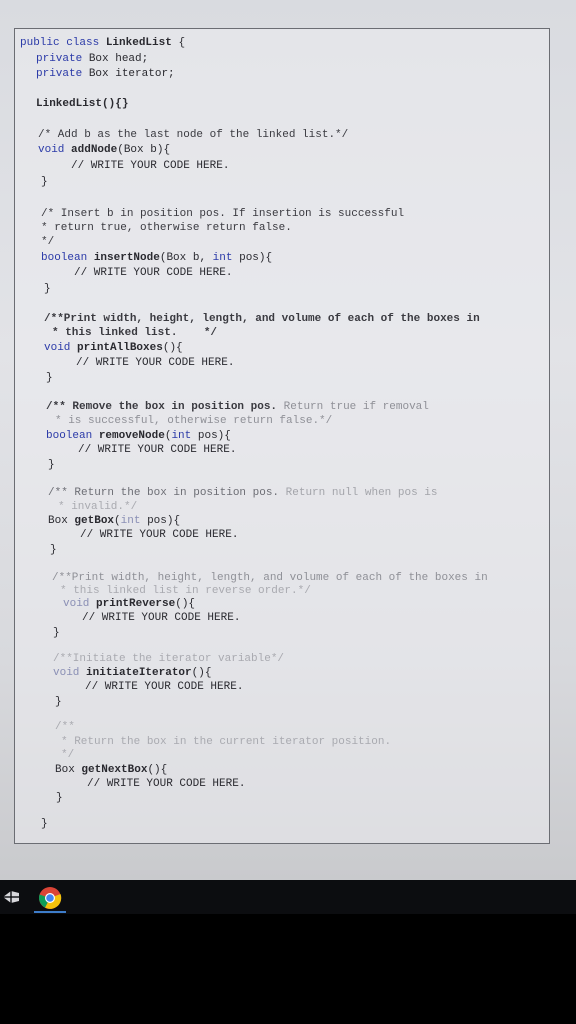 This screenshot has width=576, height=1024. Describe the element at coordinates (65, 727) in the screenshot. I see `next-comment-line1: /**` at that location.